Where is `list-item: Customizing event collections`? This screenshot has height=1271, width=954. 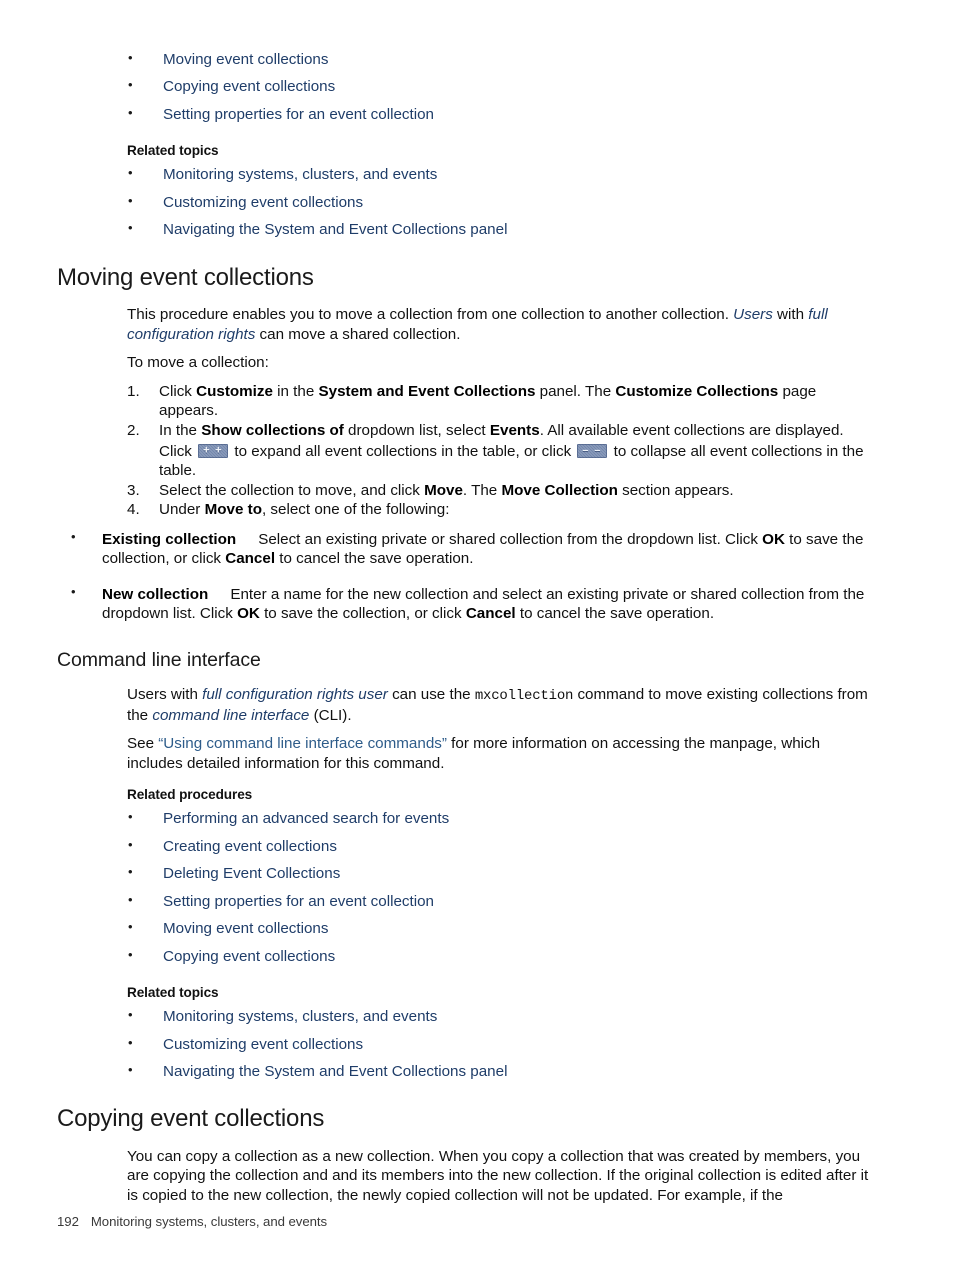 list-item: Customizing event collections is located at coordinates (463, 202).